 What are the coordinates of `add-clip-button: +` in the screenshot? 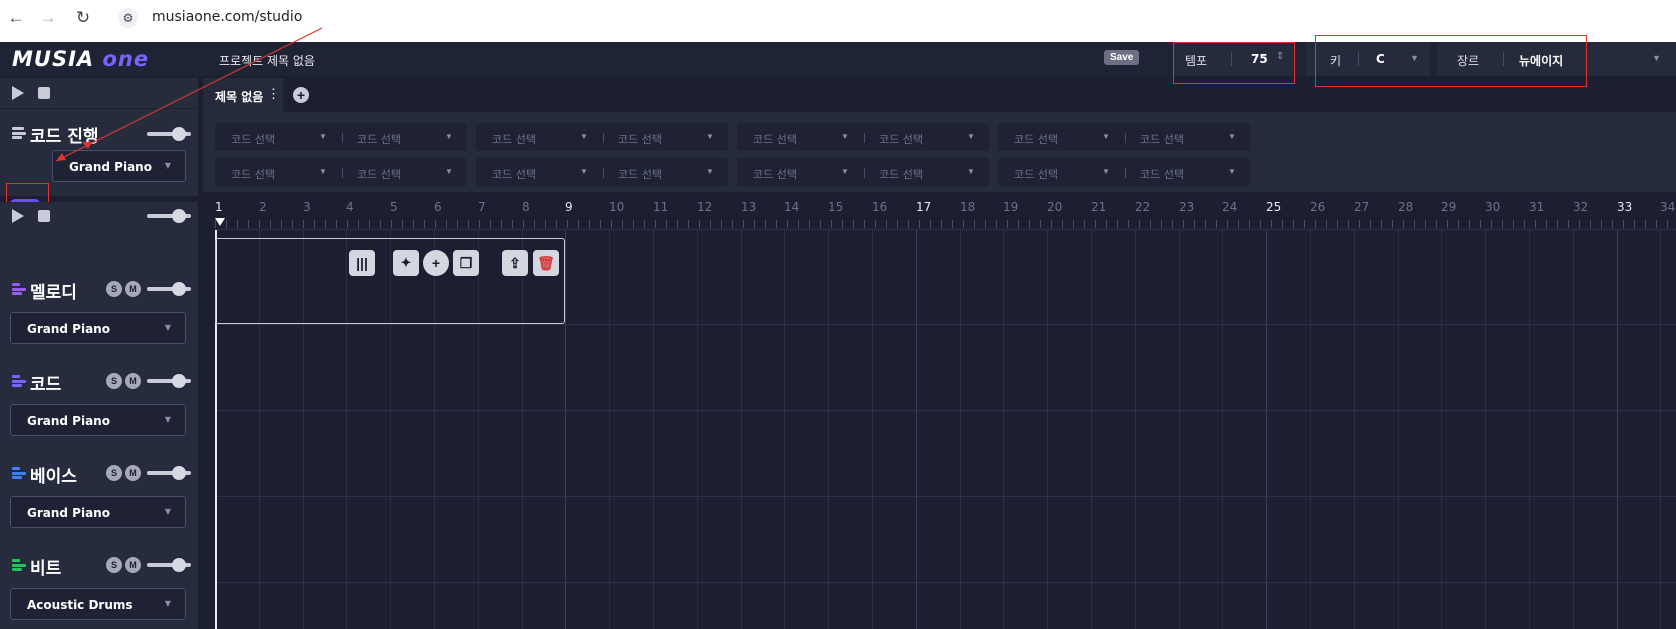 It's located at (436, 263).